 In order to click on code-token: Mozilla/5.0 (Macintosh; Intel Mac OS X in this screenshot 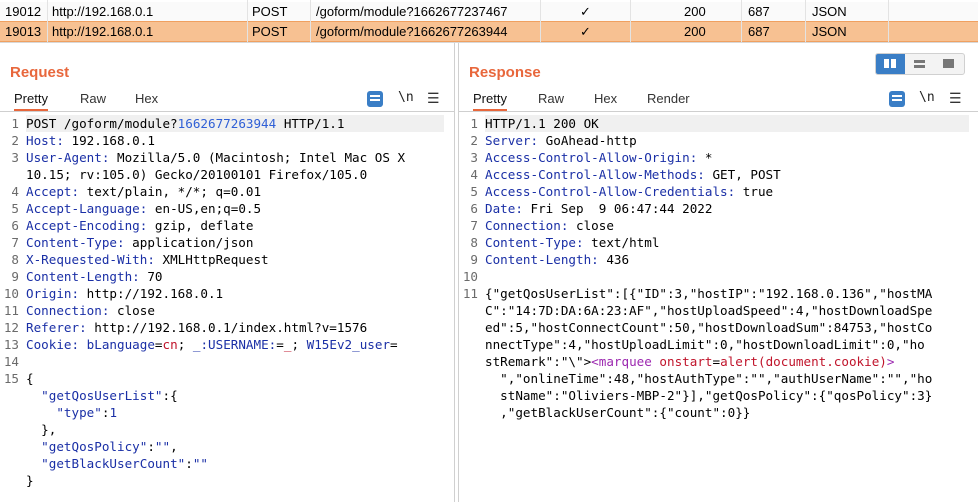, I will do `click(257, 157)`.